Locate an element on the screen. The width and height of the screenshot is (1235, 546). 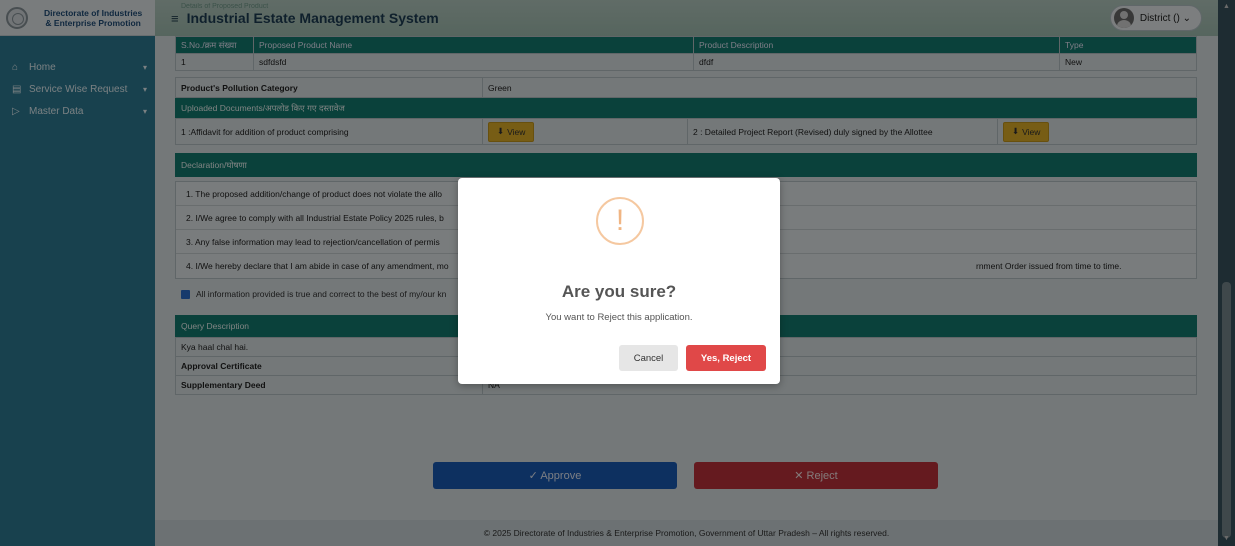
confirm-reject-button: Yes, Reject is located at coordinates (726, 358).